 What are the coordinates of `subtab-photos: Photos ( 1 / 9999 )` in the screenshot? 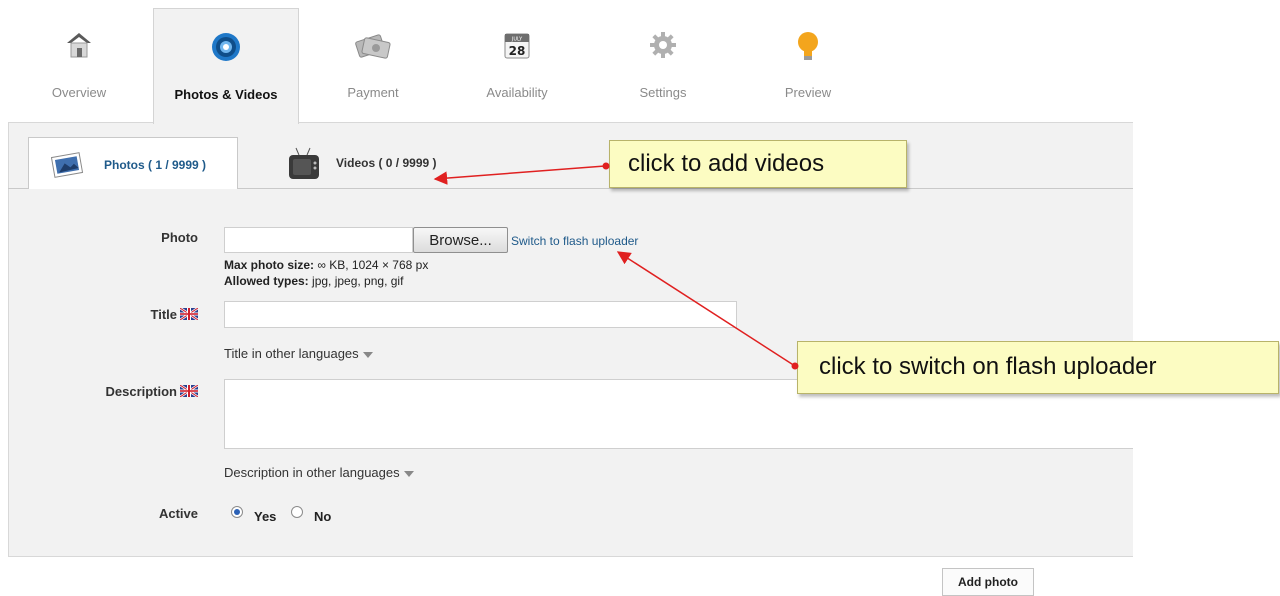 It's located at (133, 163).